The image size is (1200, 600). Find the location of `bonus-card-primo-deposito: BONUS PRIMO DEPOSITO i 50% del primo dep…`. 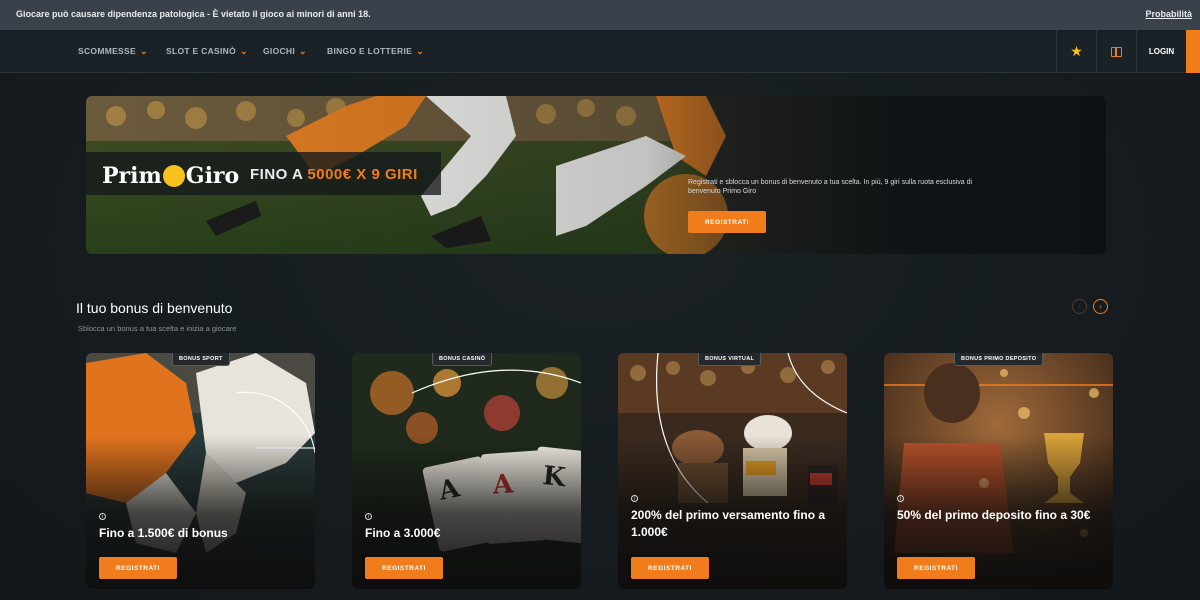

bonus-card-primo-deposito: BONUS PRIMO DEPOSITO i 50% del primo dep… is located at coordinates (998, 471).